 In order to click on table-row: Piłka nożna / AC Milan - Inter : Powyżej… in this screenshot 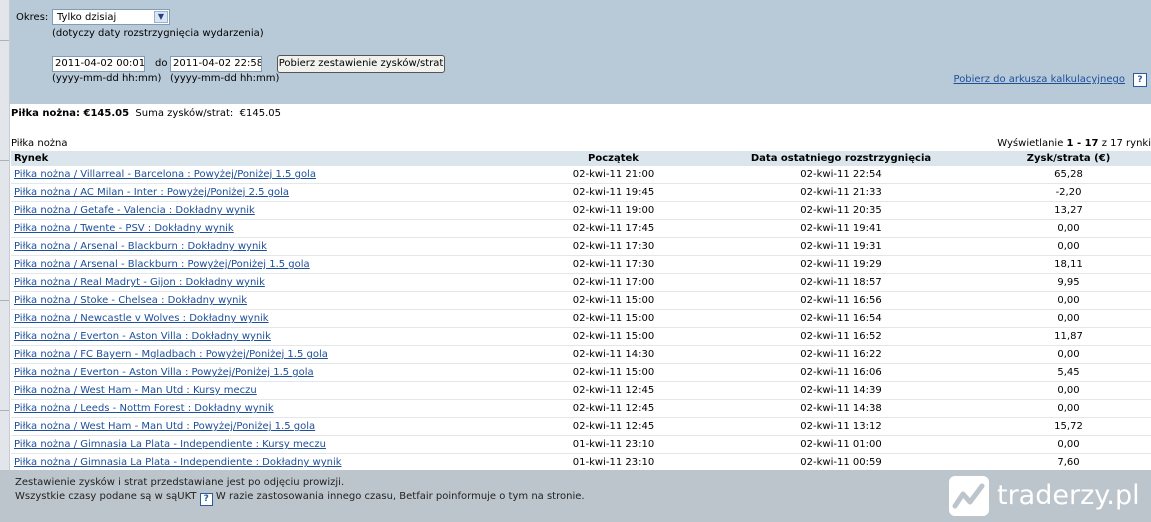, I will do `click(581, 192)`.